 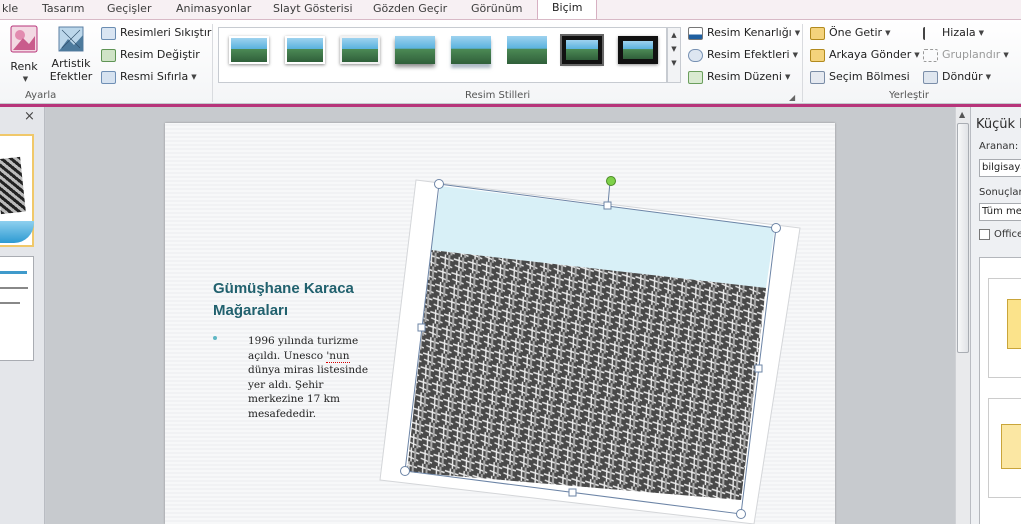 What do you see at coordinates (572, 492) in the screenshot?
I see `resize-handle-bottom` at bounding box center [572, 492].